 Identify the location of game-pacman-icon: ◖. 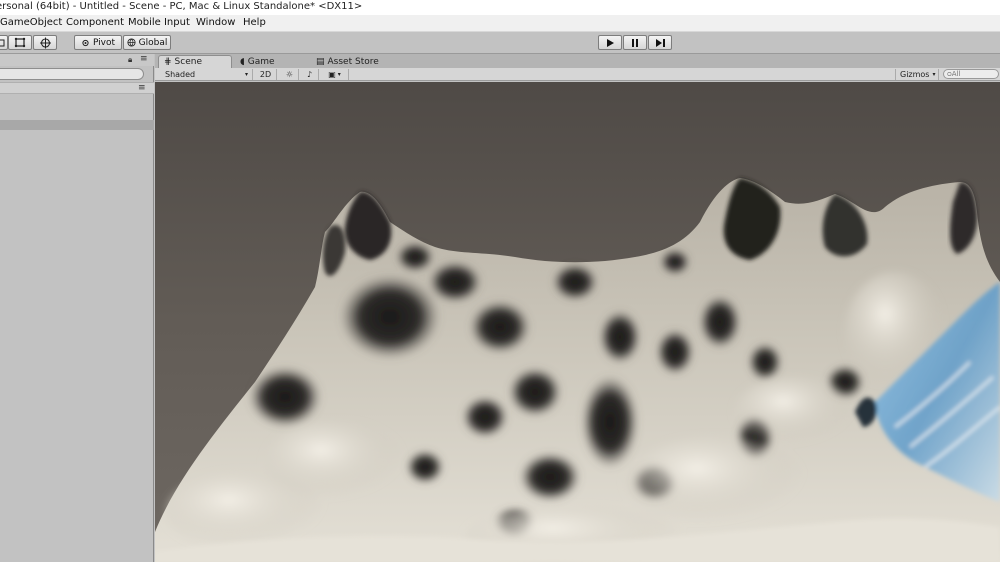
(242, 61).